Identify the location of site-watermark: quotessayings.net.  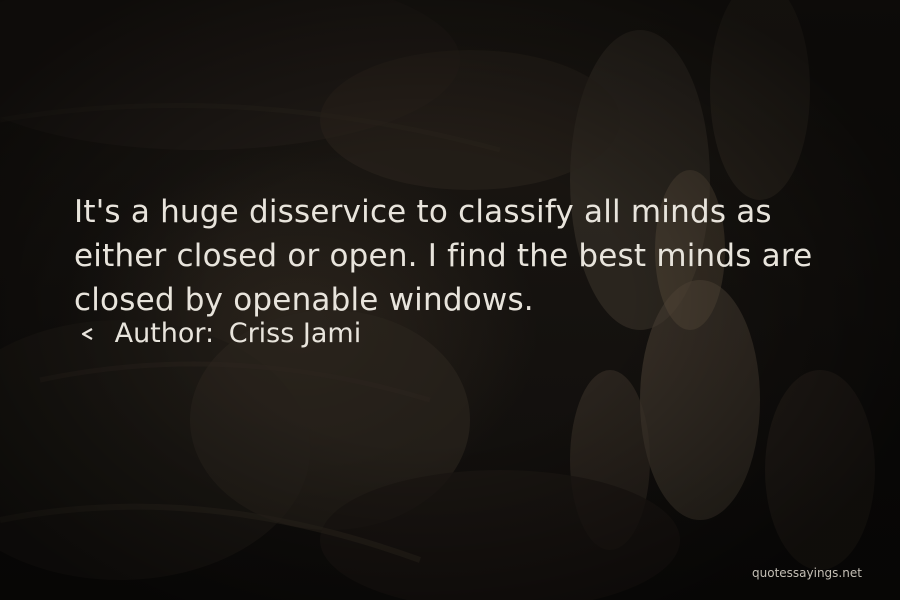
(807, 573).